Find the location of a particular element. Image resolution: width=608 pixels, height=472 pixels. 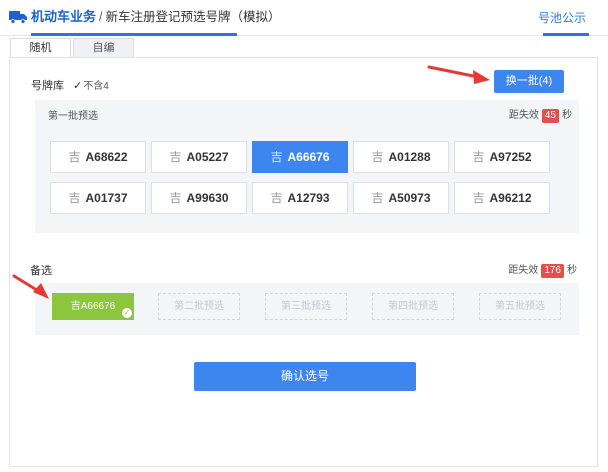

plate-number: A68622 is located at coordinates (106, 157).